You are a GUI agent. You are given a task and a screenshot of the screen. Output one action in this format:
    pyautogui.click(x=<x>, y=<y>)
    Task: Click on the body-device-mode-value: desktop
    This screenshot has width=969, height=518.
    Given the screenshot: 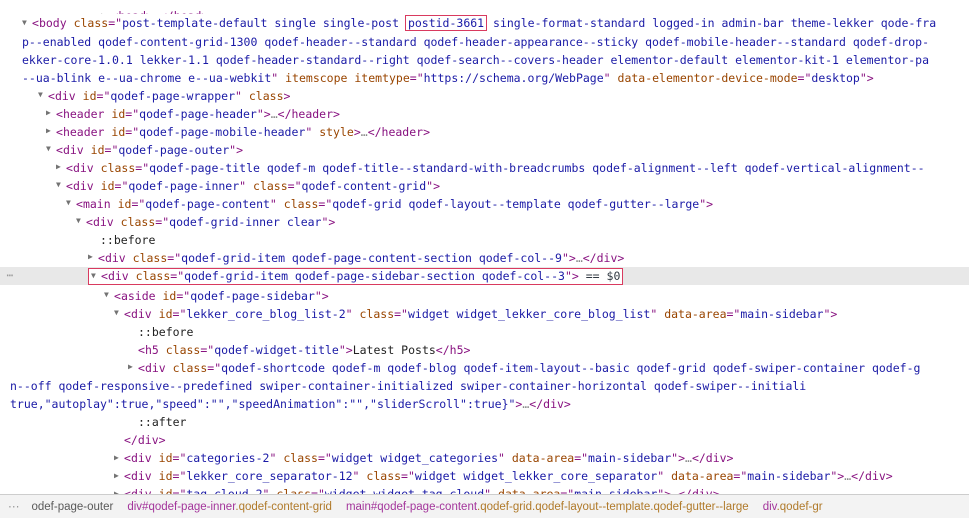 What is the action you would take?
    pyautogui.click(x=835, y=77)
    